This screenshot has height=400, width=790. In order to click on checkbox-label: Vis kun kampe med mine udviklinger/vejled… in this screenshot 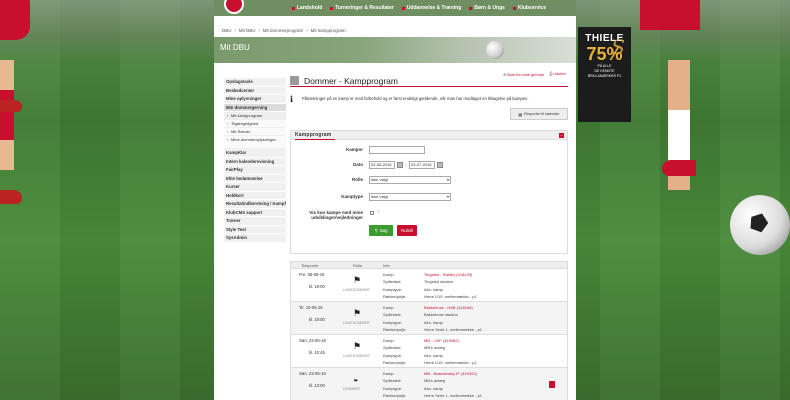, I will do `click(336, 215)`.